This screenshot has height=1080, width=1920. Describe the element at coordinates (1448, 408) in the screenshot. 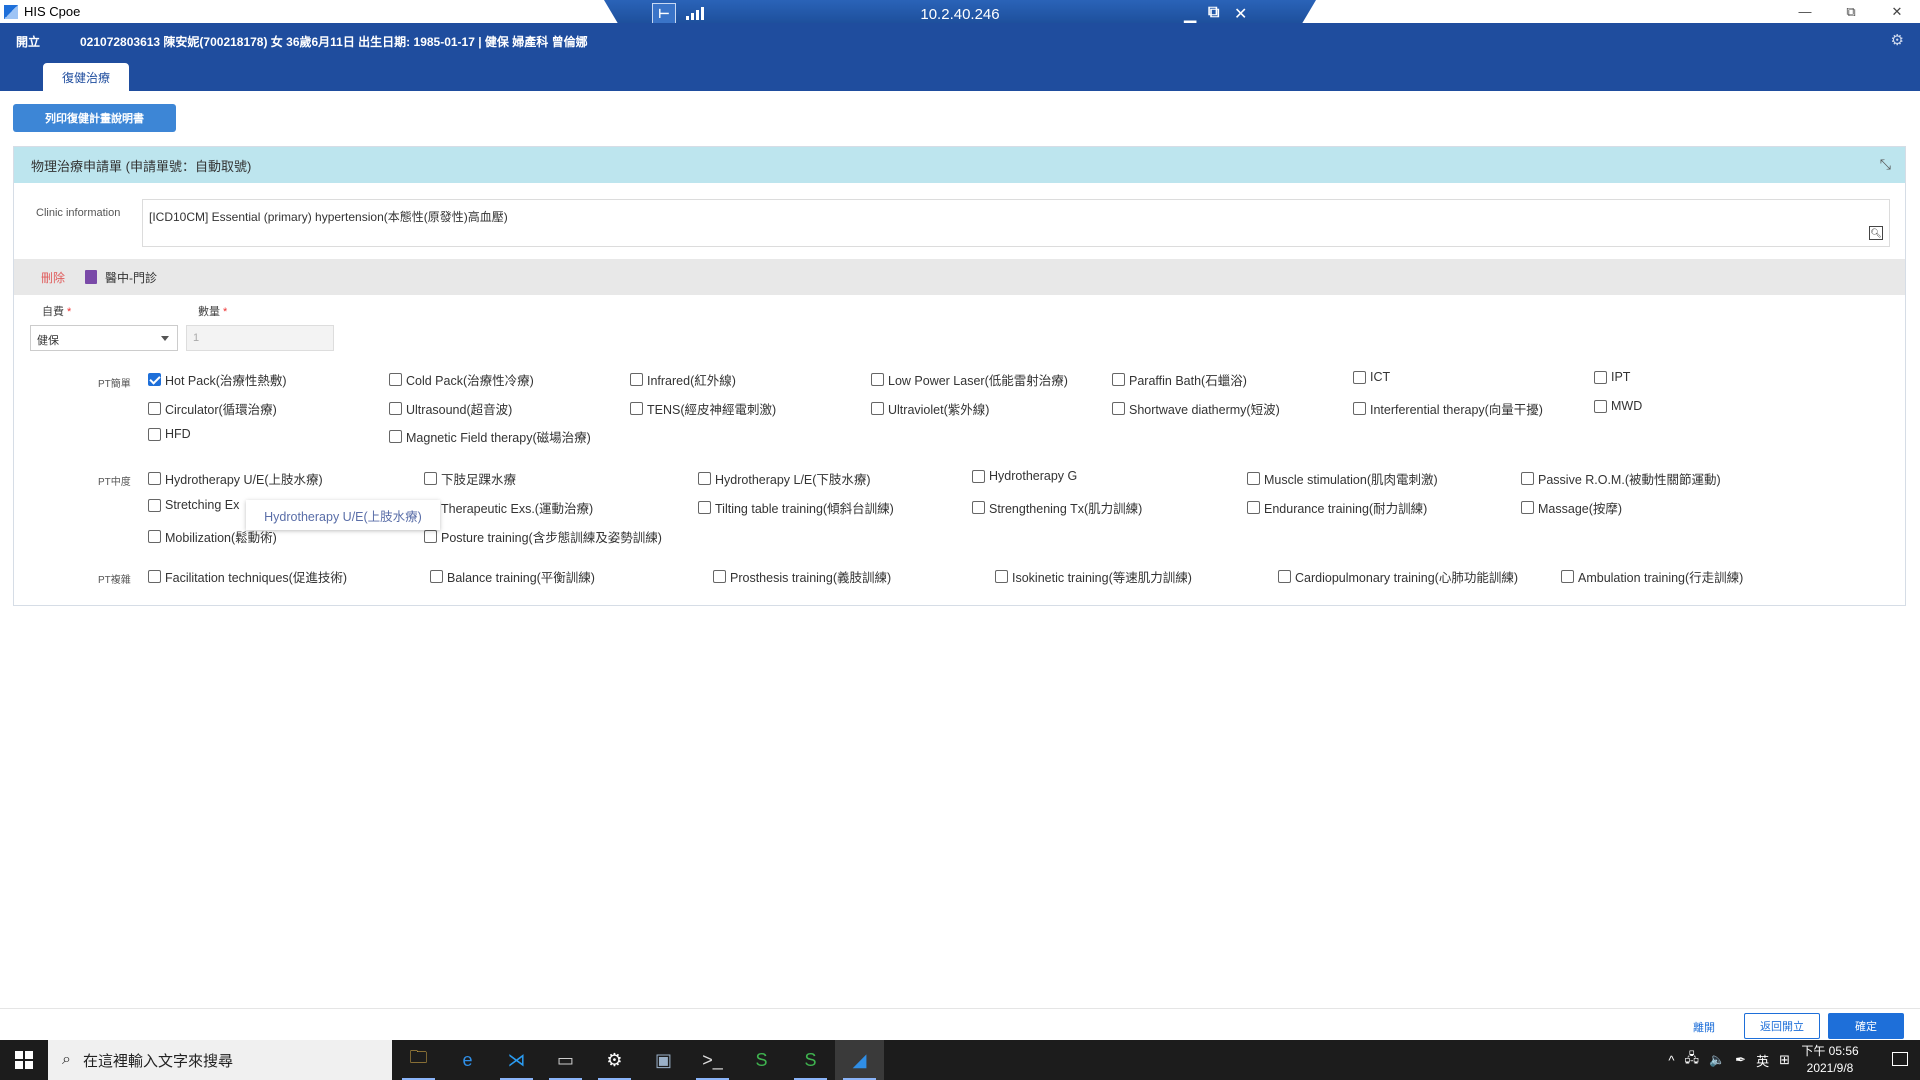

I see `treatment-option: Interferential therapy(向量干擾)` at that location.